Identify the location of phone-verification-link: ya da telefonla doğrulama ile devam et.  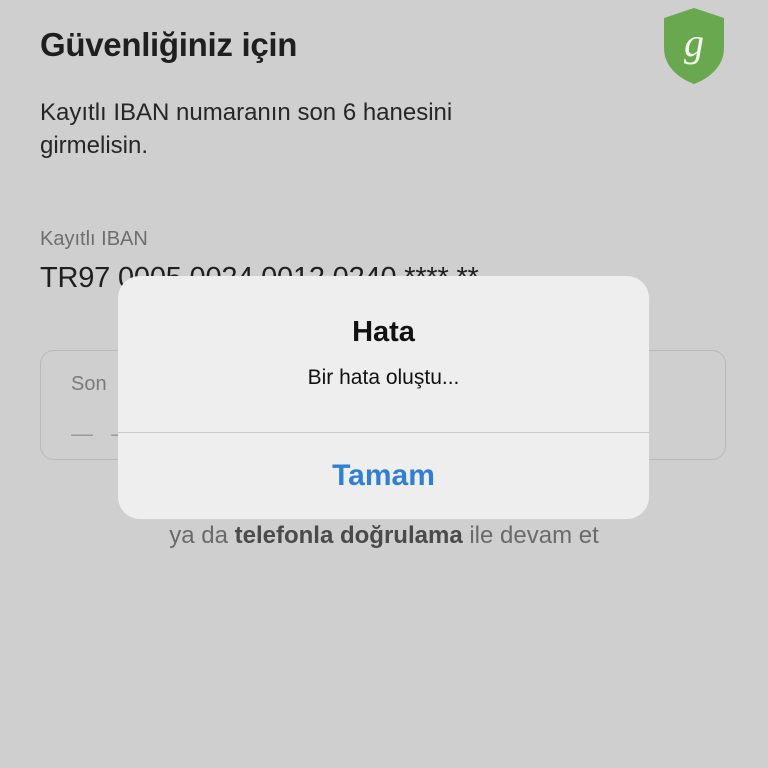
(384, 536).